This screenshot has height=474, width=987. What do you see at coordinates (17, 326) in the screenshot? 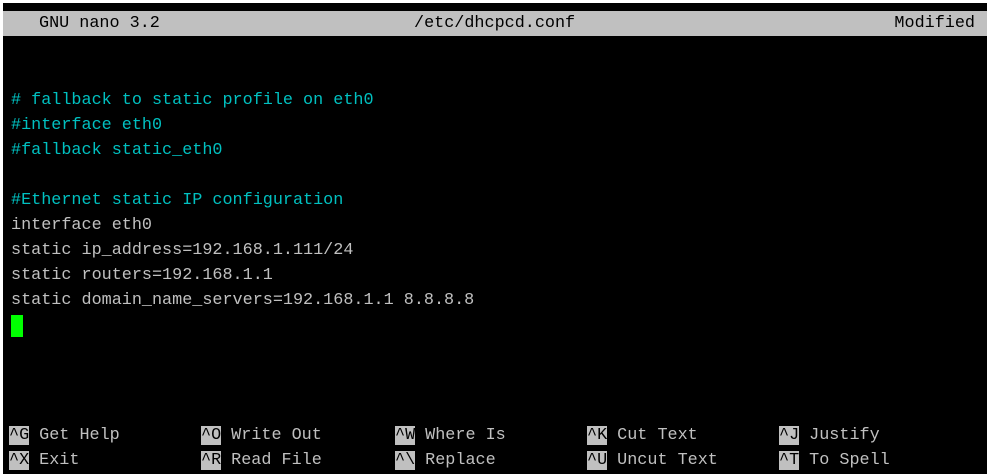
I see `text-cursor` at bounding box center [17, 326].